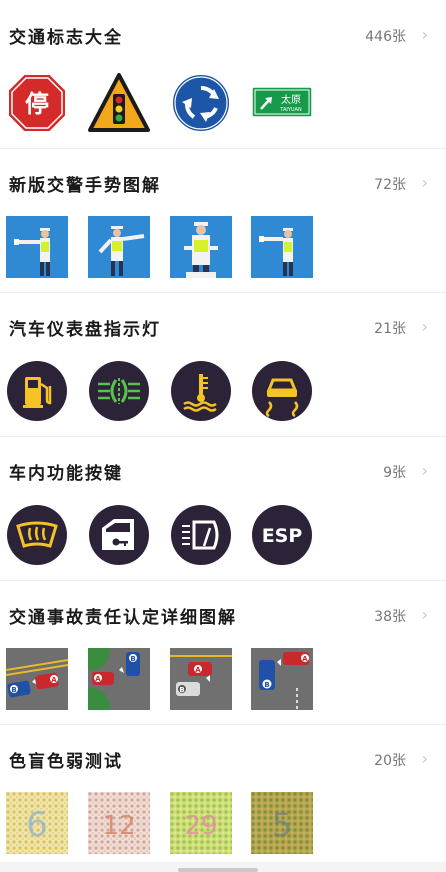 The height and width of the screenshot is (872, 446). What do you see at coordinates (85, 186) in the screenshot?
I see `section-title: 新版交警手势图解` at bounding box center [85, 186].